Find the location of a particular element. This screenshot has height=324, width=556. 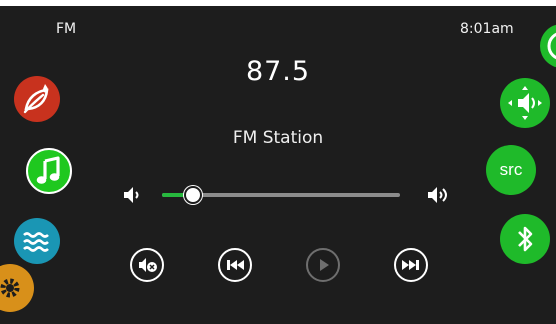

speaker-select-icon is located at coordinates (525, 103).